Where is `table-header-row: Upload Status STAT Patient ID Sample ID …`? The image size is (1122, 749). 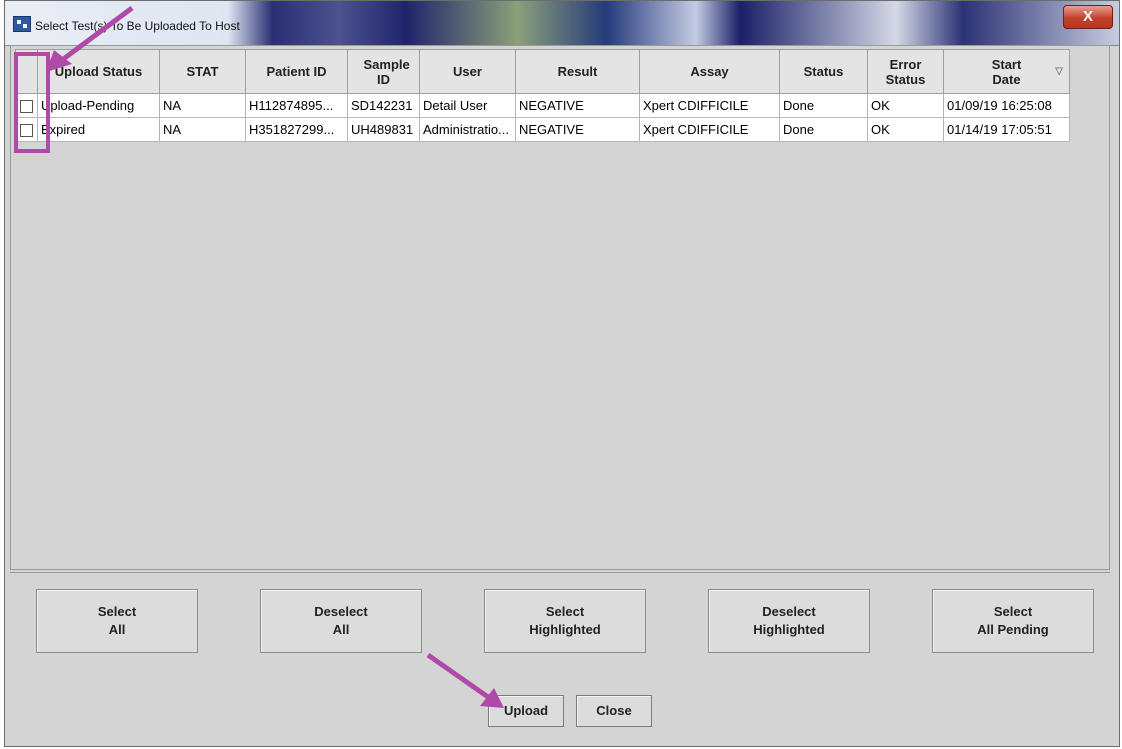 table-header-row: Upload Status STAT Patient ID Sample ID … is located at coordinates (542, 71).